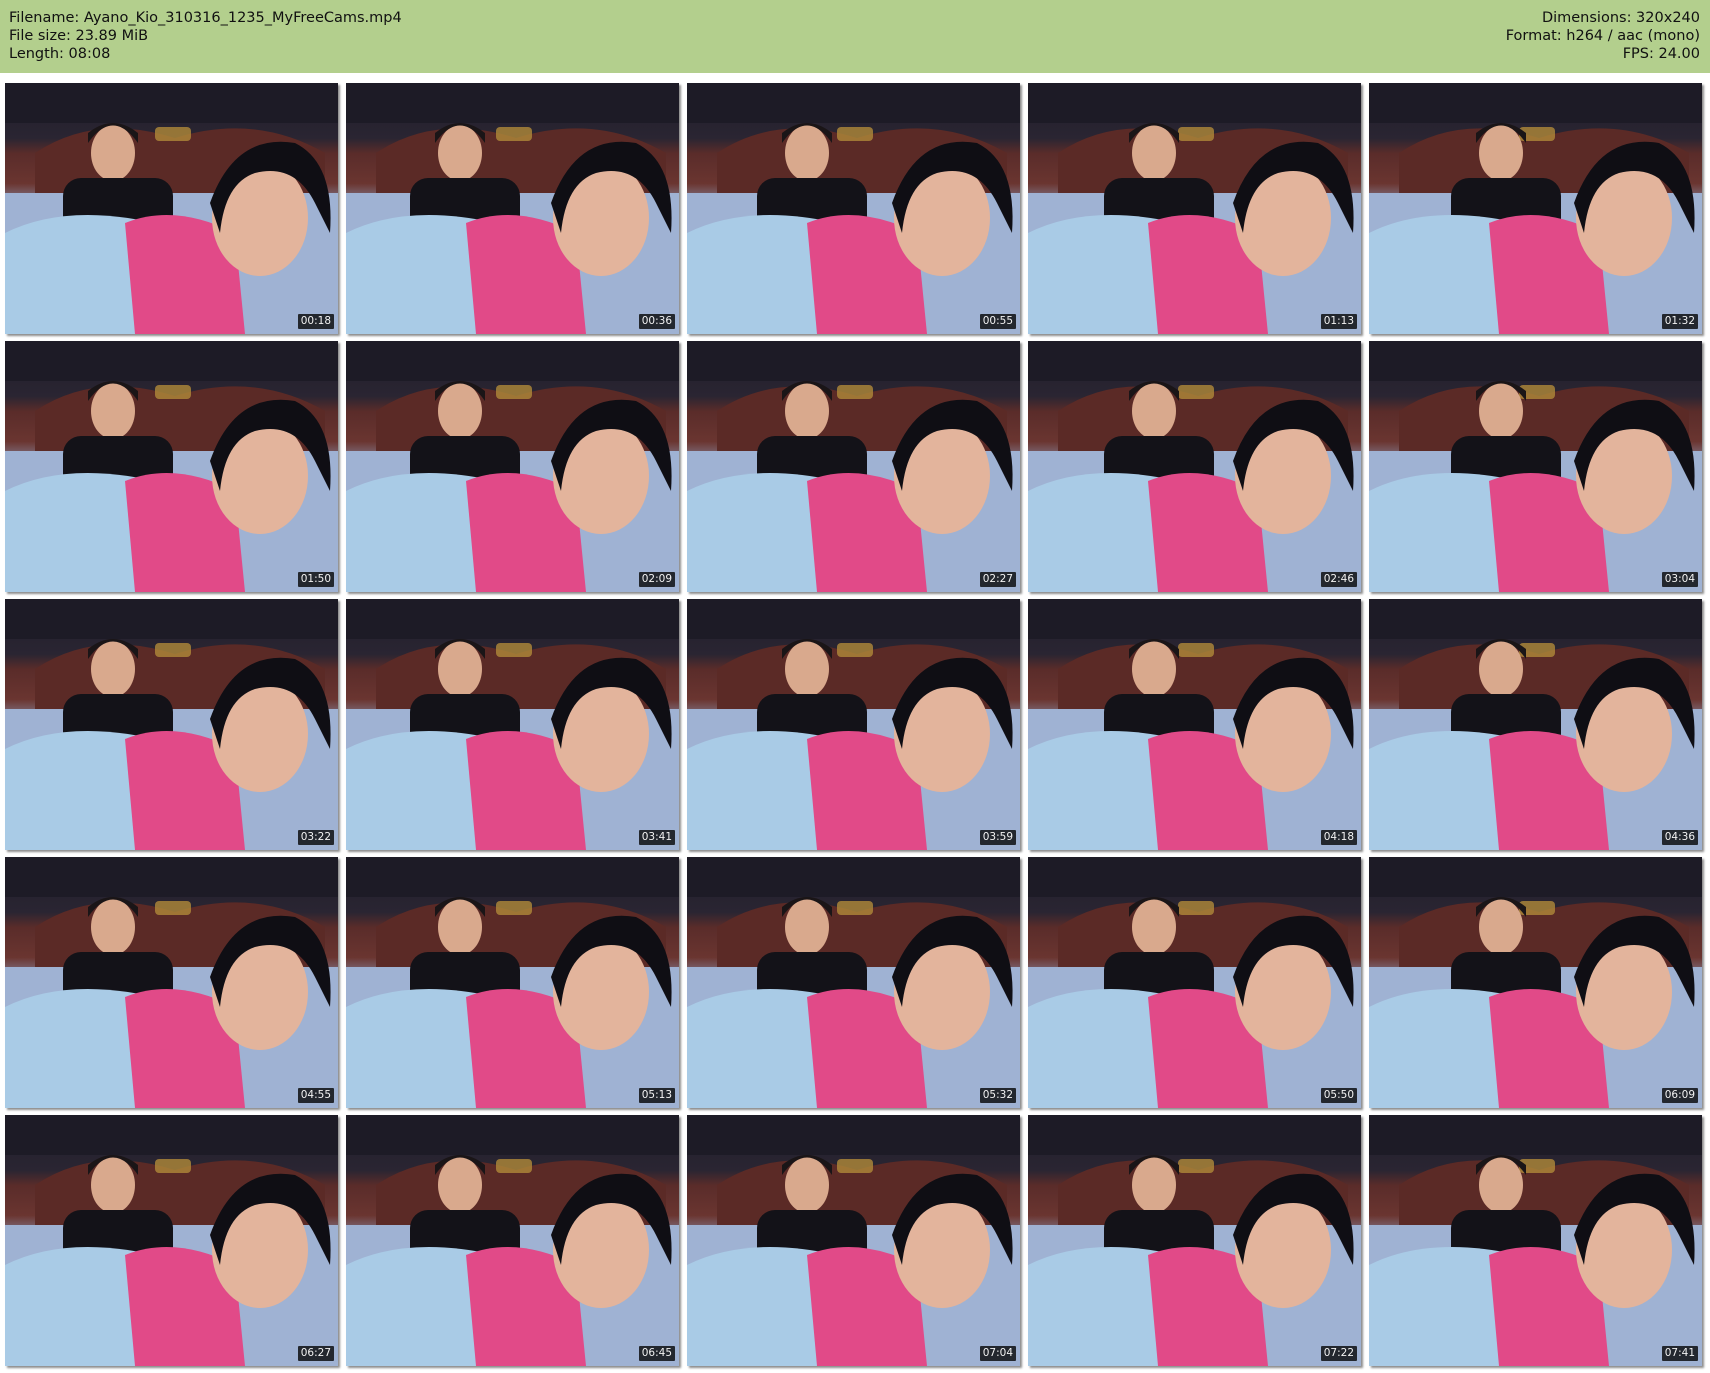  I want to click on video-thumbnail: 05:50, so click(1194, 982).